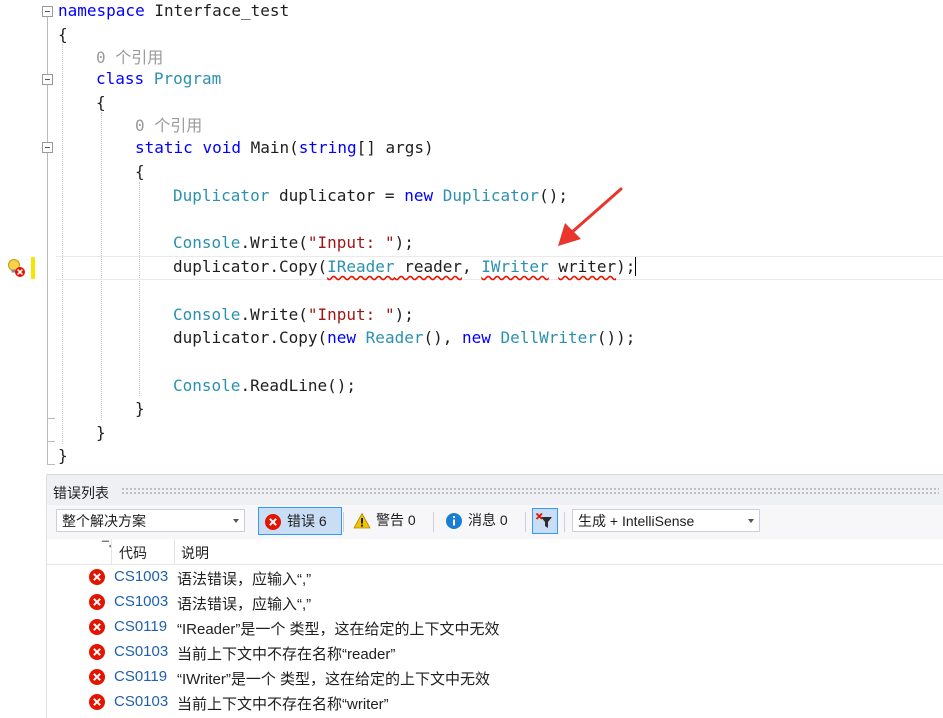 Image resolution: width=943 pixels, height=718 pixels. What do you see at coordinates (548, 337) in the screenshot?
I see `type-name: DellWriter` at bounding box center [548, 337].